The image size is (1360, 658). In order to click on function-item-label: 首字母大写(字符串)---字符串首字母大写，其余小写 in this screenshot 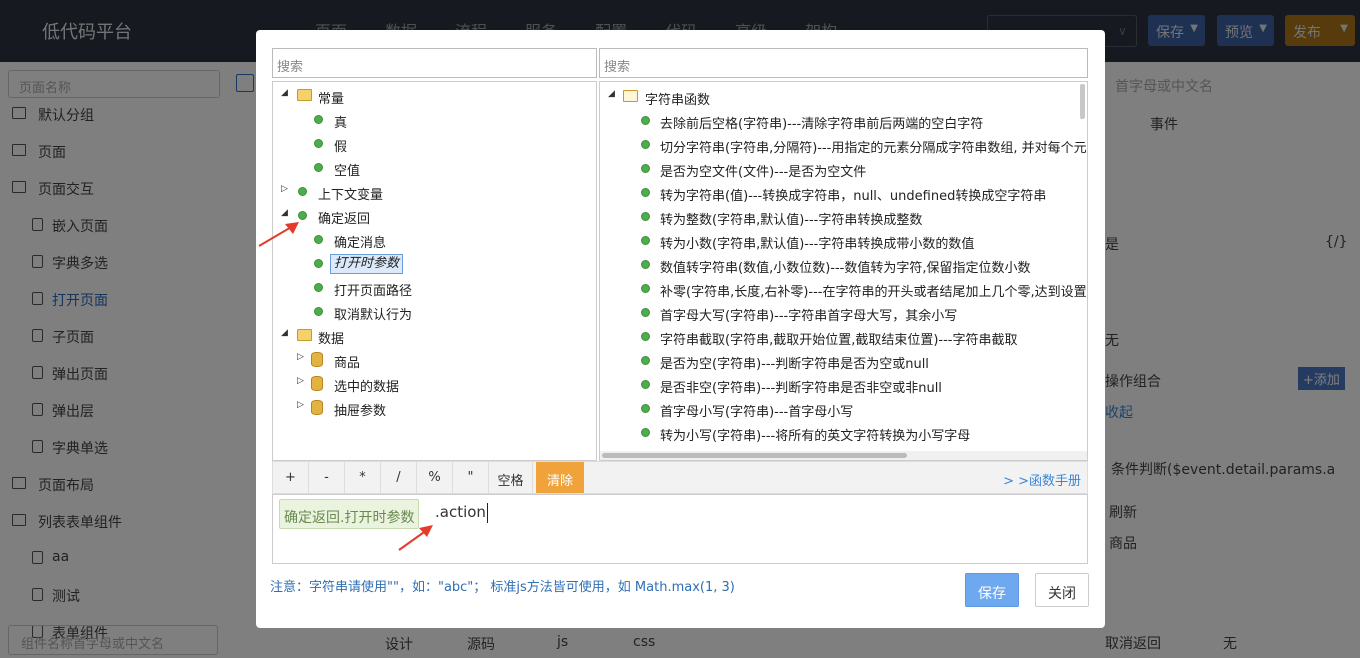, I will do `click(809, 316)`.